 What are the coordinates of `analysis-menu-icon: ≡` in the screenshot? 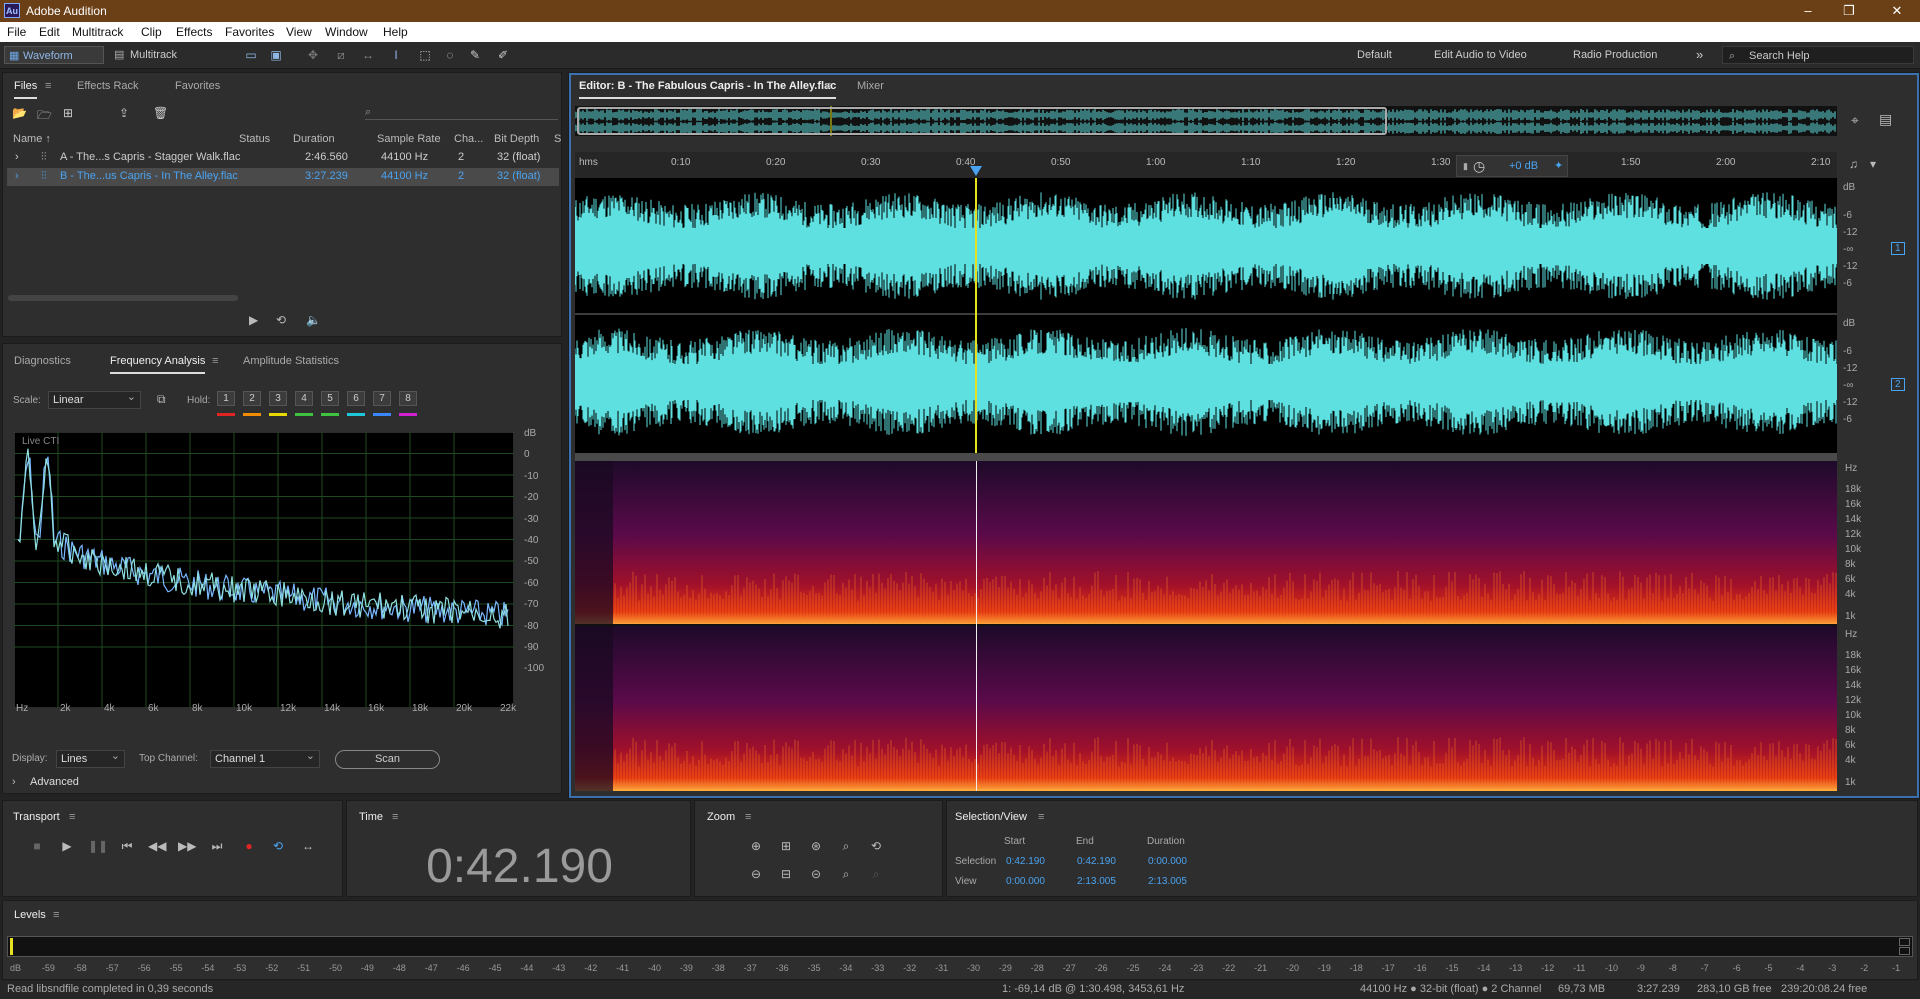 It's located at (215, 361).